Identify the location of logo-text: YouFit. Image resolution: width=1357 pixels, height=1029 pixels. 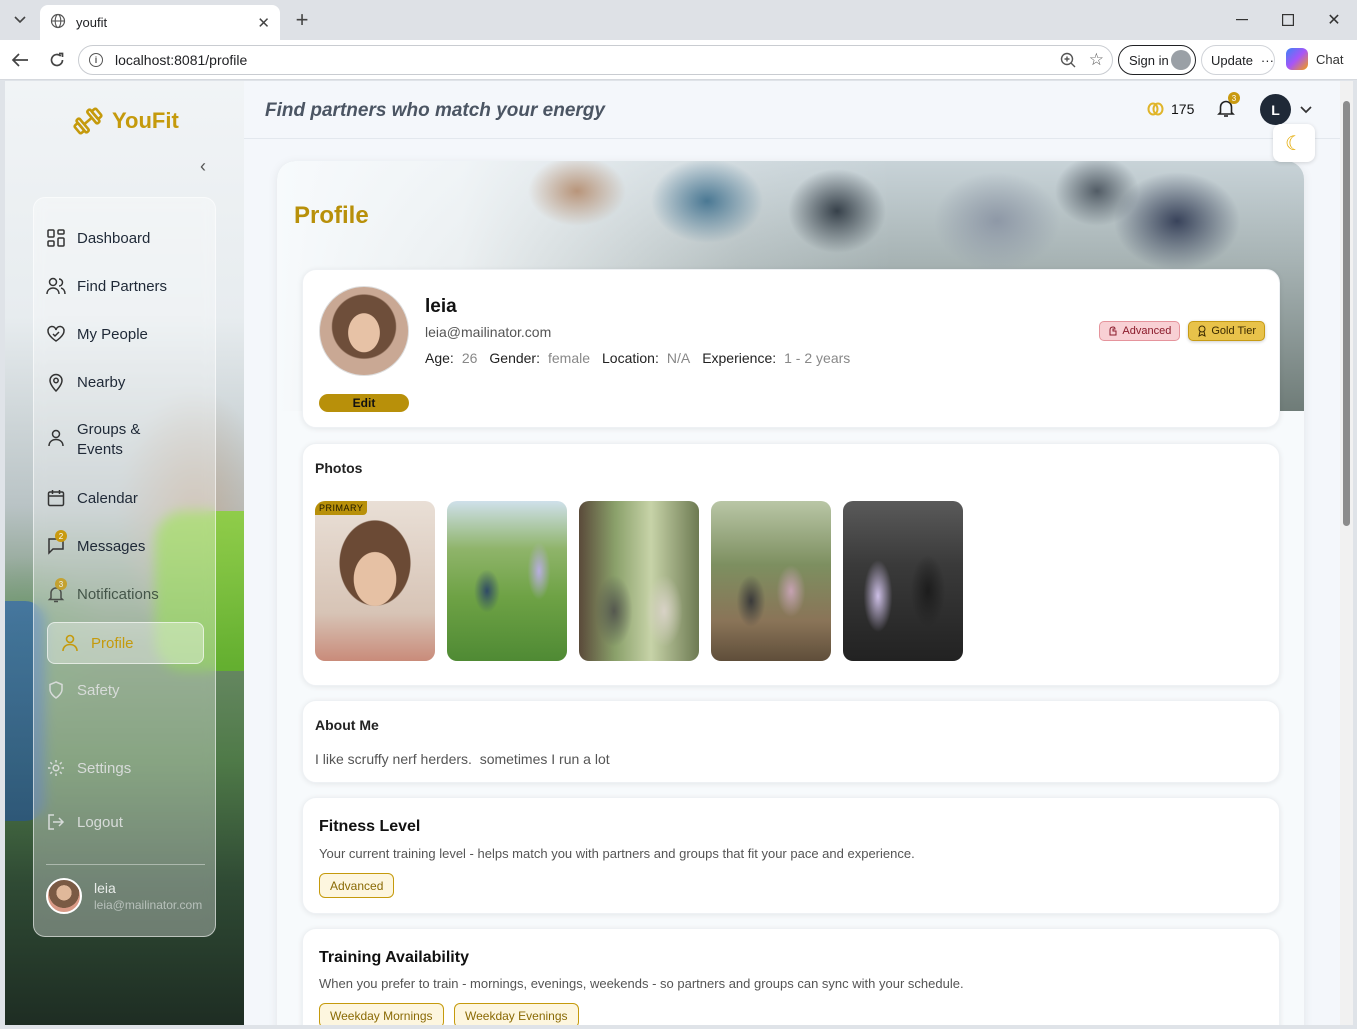
(145, 120).